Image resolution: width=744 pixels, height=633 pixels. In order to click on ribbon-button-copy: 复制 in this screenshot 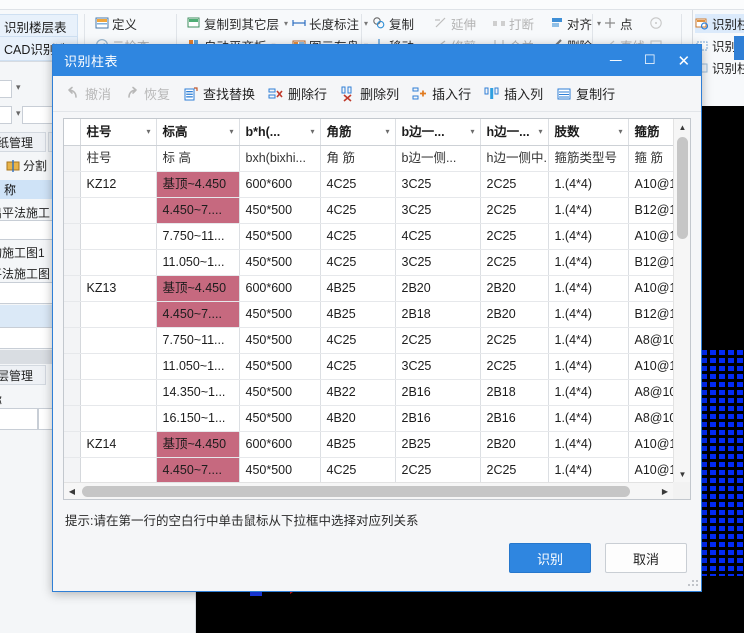, I will do `click(400, 23)`.